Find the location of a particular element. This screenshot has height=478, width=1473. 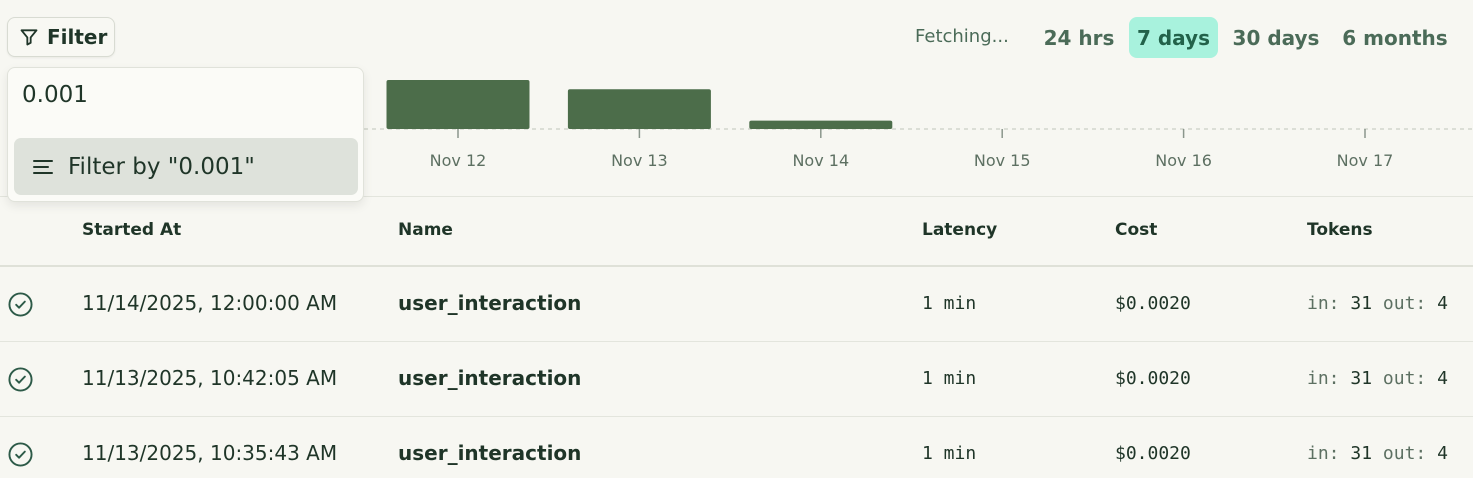

lines-icon is located at coordinates (43, 166).